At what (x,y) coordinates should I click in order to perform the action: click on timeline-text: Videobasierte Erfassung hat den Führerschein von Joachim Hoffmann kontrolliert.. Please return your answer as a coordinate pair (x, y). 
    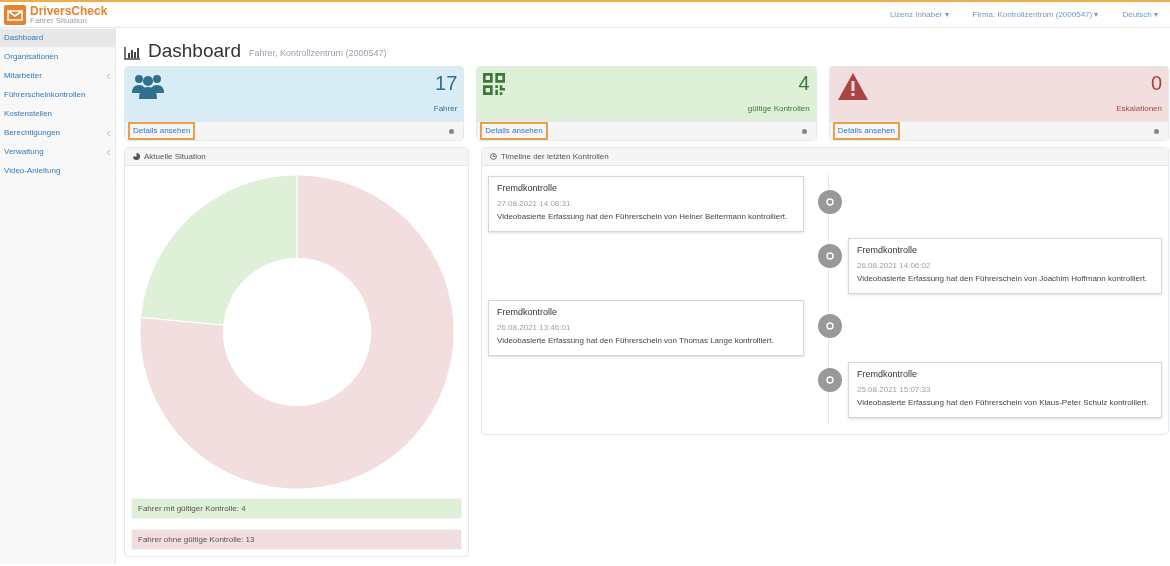
    Looking at the image, I should click on (1003, 278).